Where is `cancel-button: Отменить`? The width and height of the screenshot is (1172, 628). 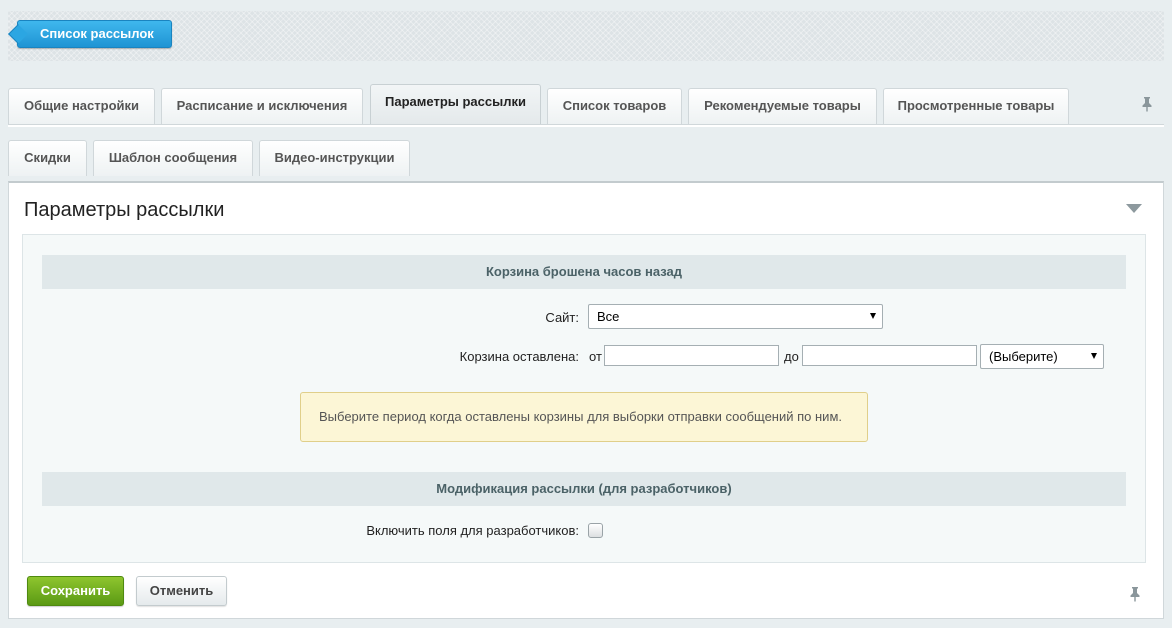 cancel-button: Отменить is located at coordinates (181, 591).